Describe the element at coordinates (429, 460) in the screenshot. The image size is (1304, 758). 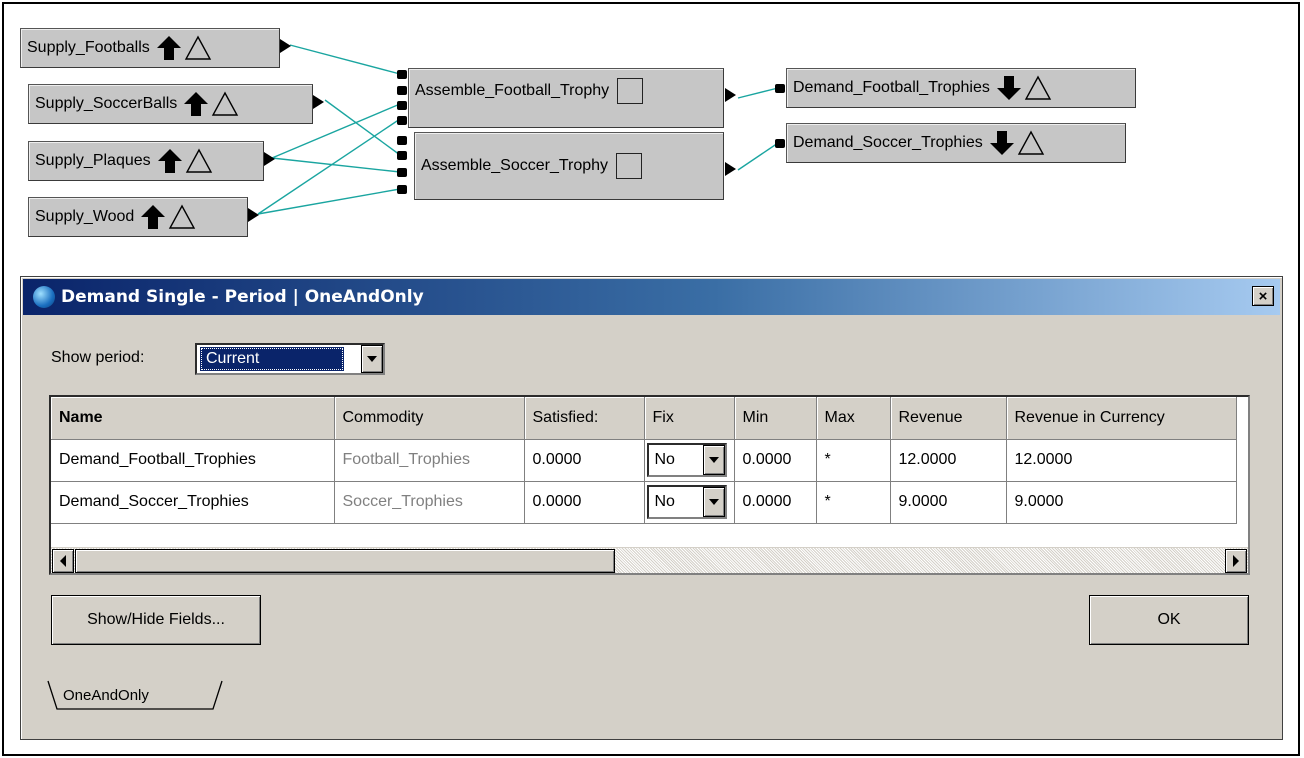
I see `cell-commodity: Football_Trophies` at that location.